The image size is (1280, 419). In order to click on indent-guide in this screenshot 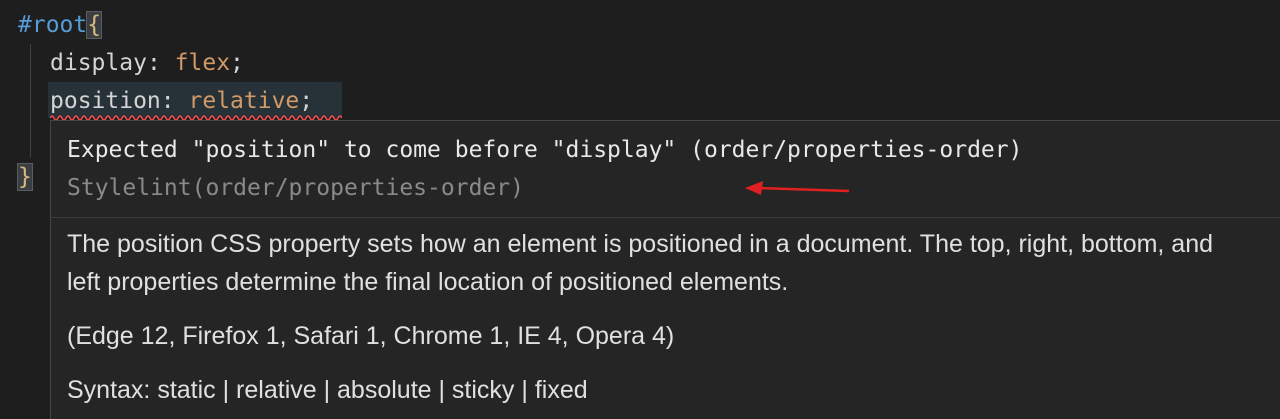, I will do `click(30, 101)`.